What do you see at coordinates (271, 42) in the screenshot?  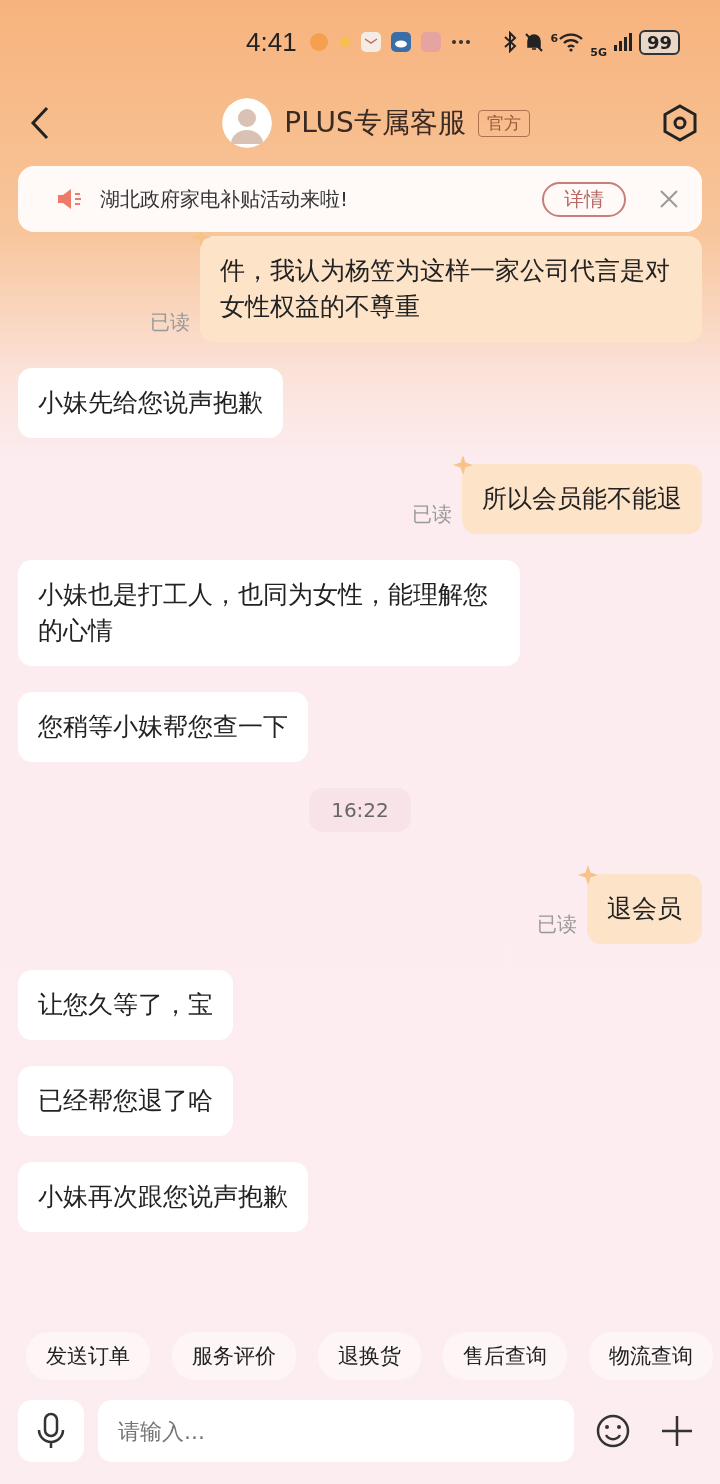 I see `status-time: 4:41` at bounding box center [271, 42].